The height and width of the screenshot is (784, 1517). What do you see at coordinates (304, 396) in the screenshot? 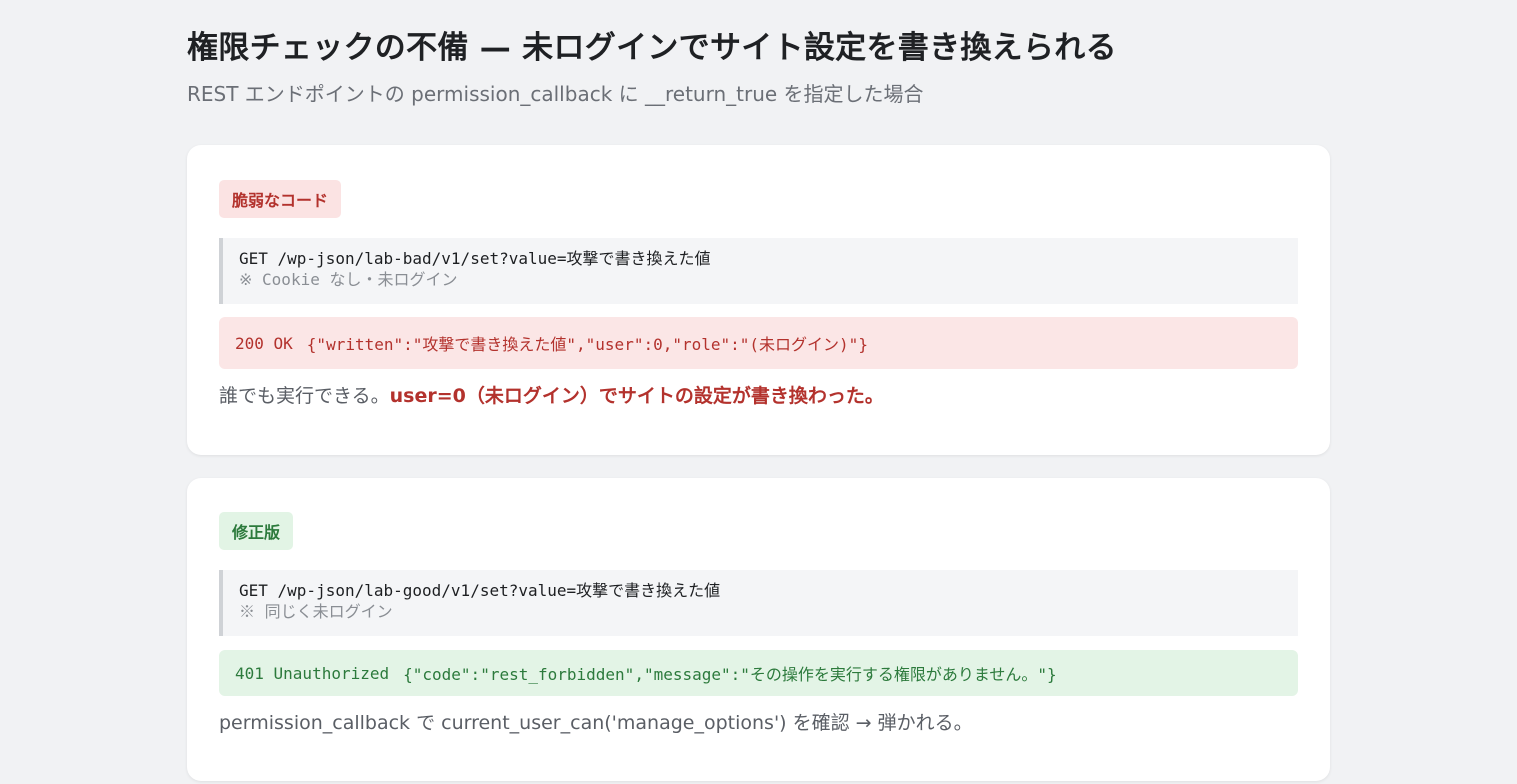
I see `result-note-plain: 誰でも実行できる。` at bounding box center [304, 396].